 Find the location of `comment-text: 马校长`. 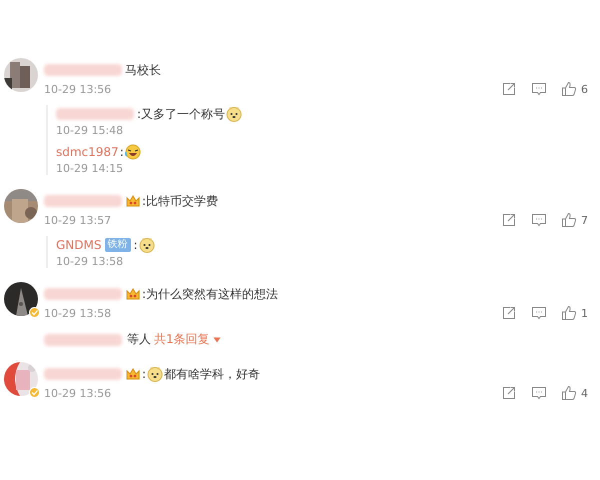

comment-text: 马校长 is located at coordinates (143, 70).